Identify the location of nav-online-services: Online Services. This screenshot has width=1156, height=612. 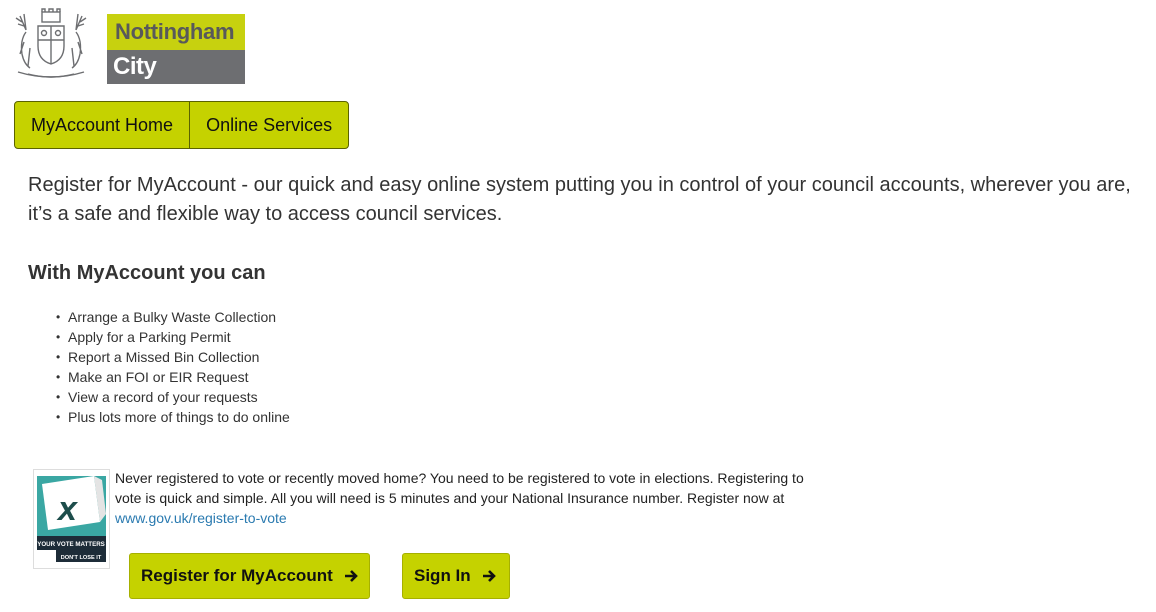
(268, 125).